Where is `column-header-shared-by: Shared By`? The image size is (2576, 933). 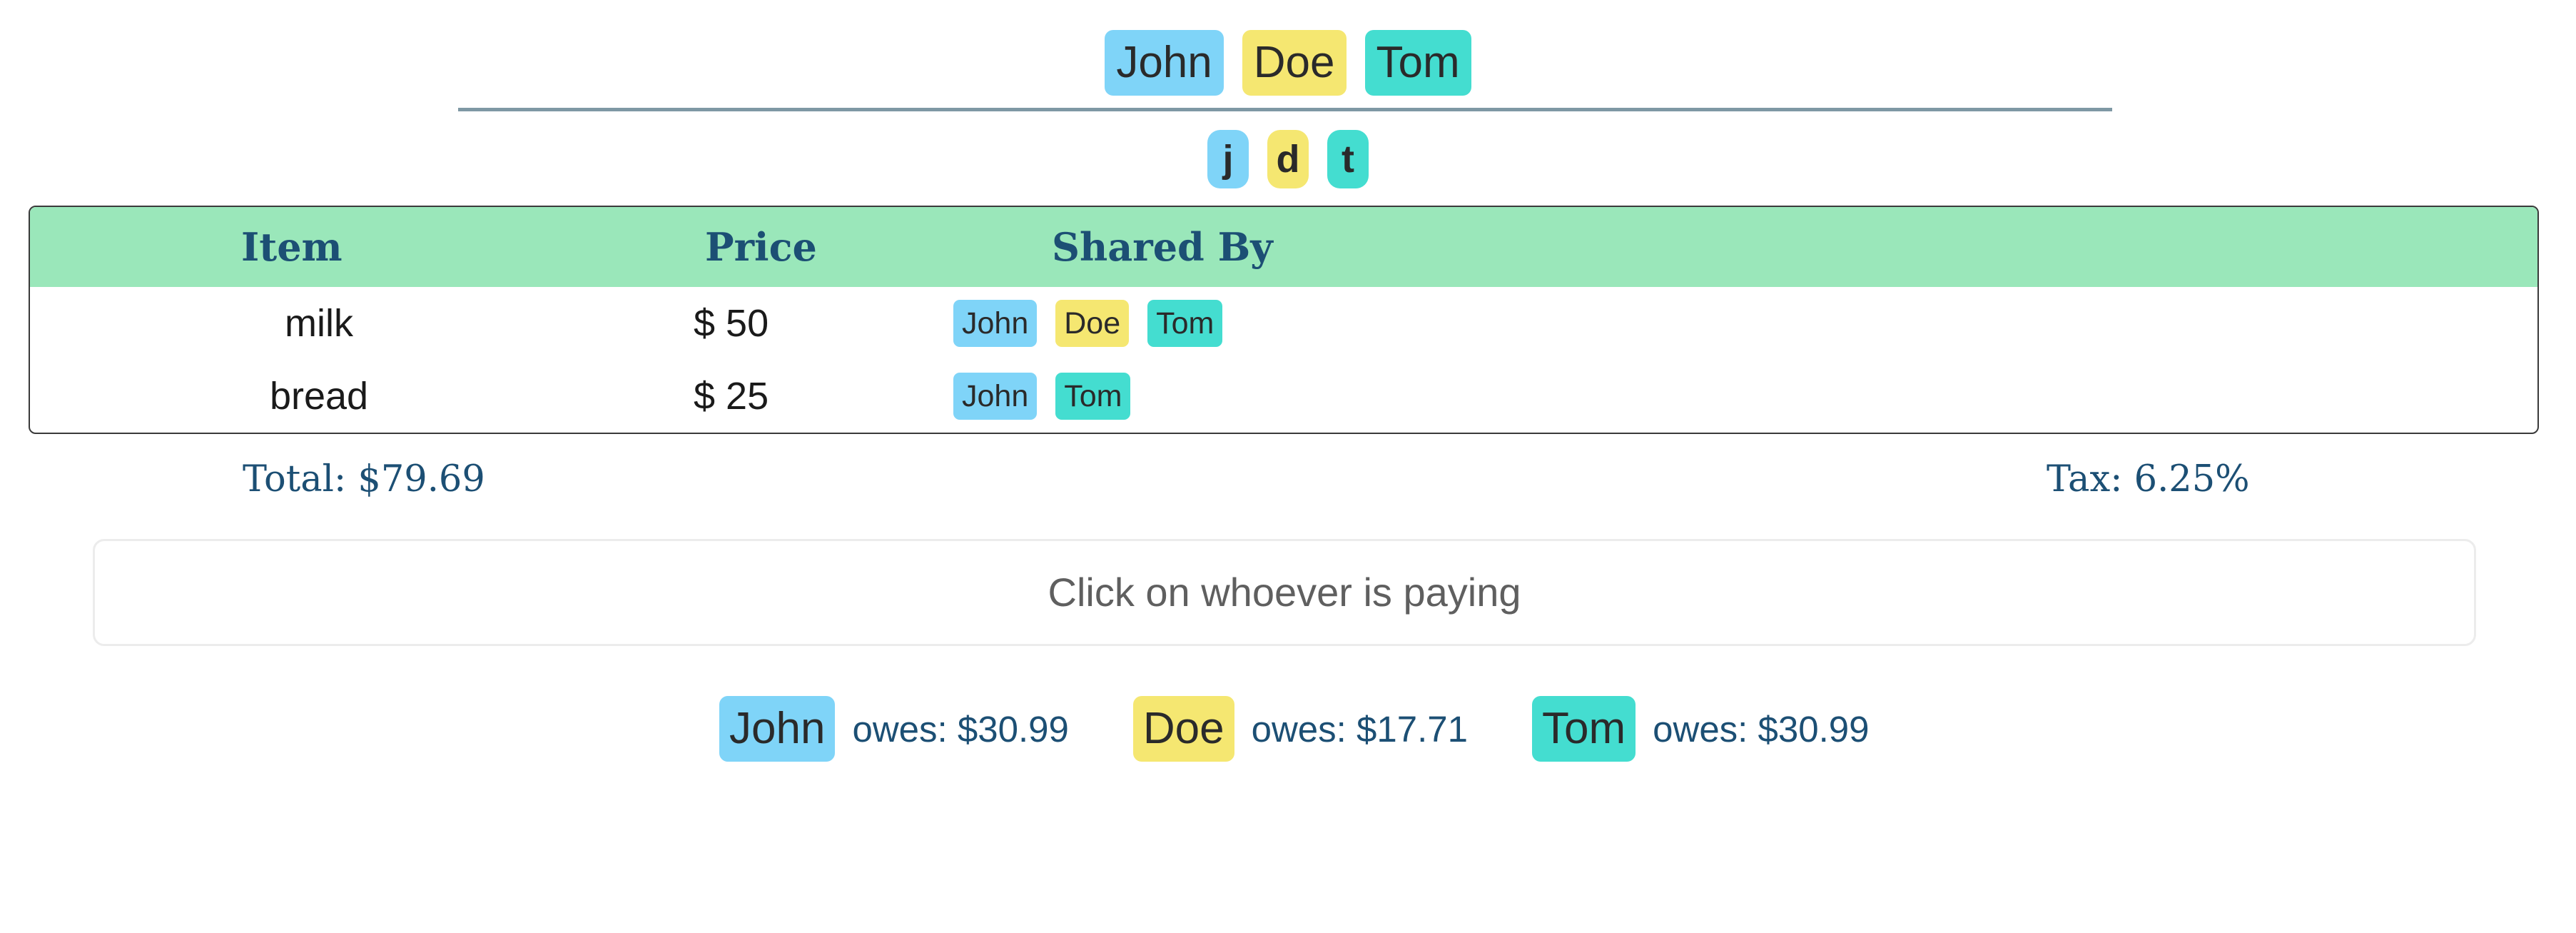 column-header-shared-by: Shared By is located at coordinates (1162, 247).